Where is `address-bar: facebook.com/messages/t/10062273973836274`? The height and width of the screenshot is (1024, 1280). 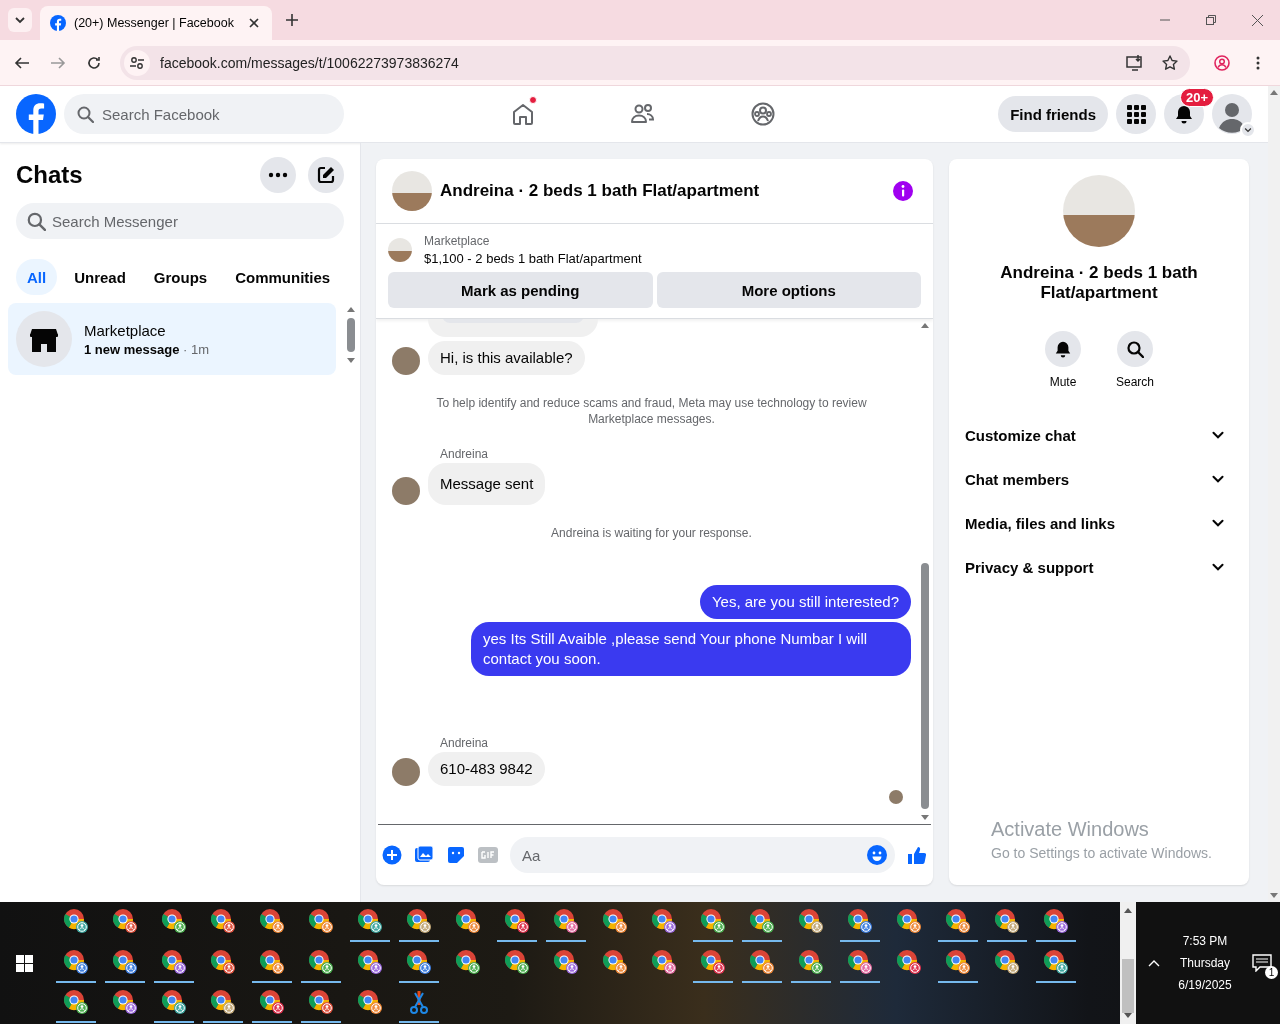
address-bar: facebook.com/messages/t/10062273973836274 is located at coordinates (655, 62).